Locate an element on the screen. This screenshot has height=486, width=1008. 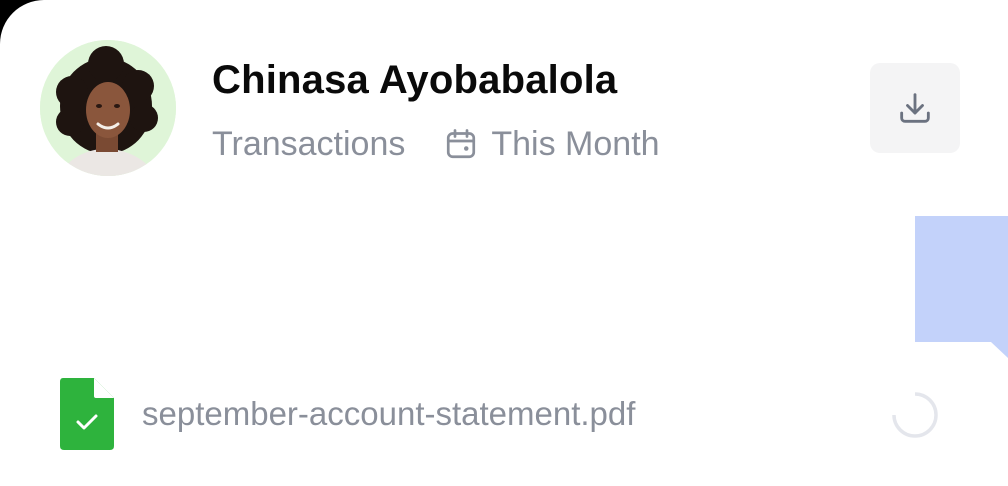
avatar is located at coordinates (108, 108).